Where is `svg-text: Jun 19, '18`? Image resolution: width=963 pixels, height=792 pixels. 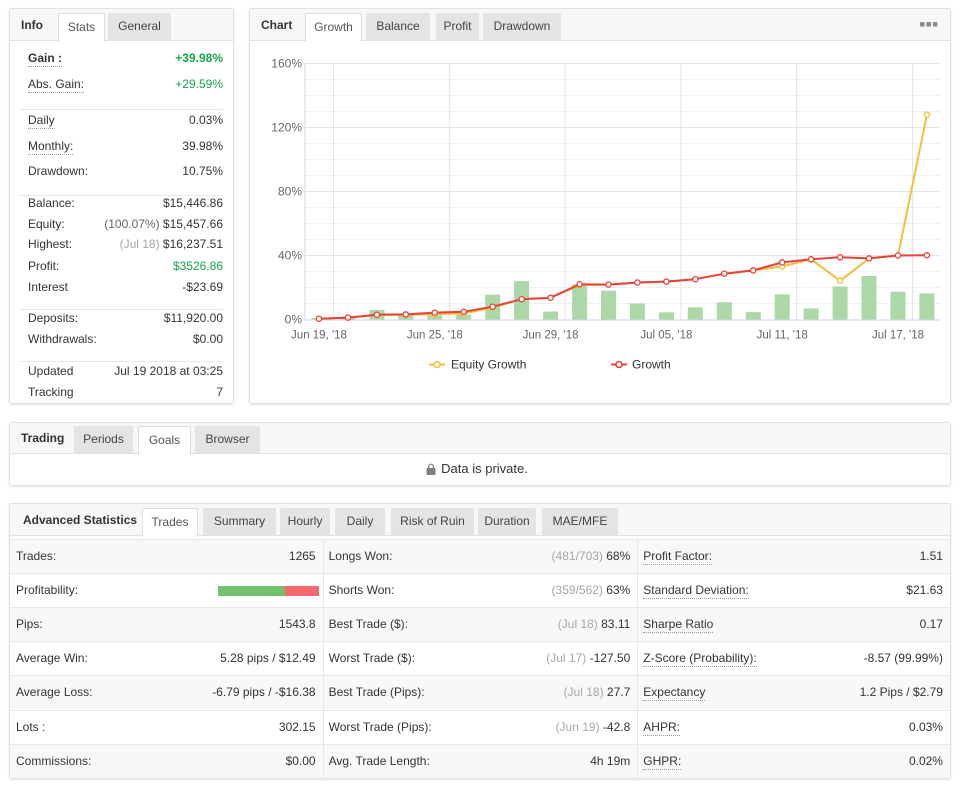
svg-text: Jun 19, '18 is located at coordinates (319, 336).